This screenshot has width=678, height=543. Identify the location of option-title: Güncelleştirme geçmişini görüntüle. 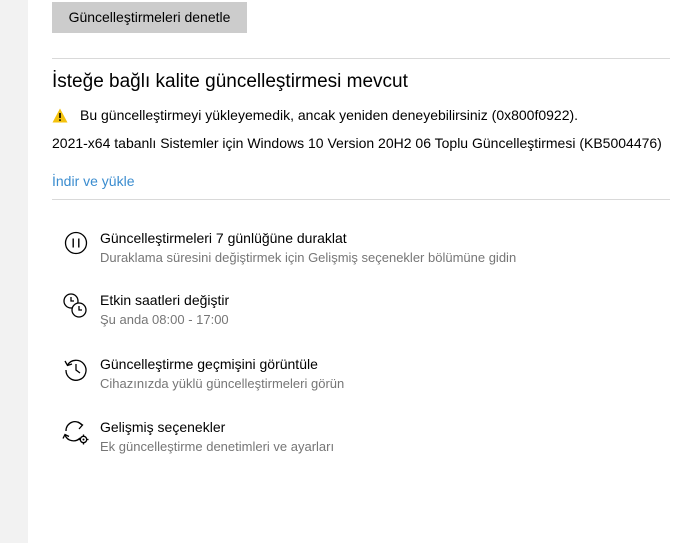
(209, 364).